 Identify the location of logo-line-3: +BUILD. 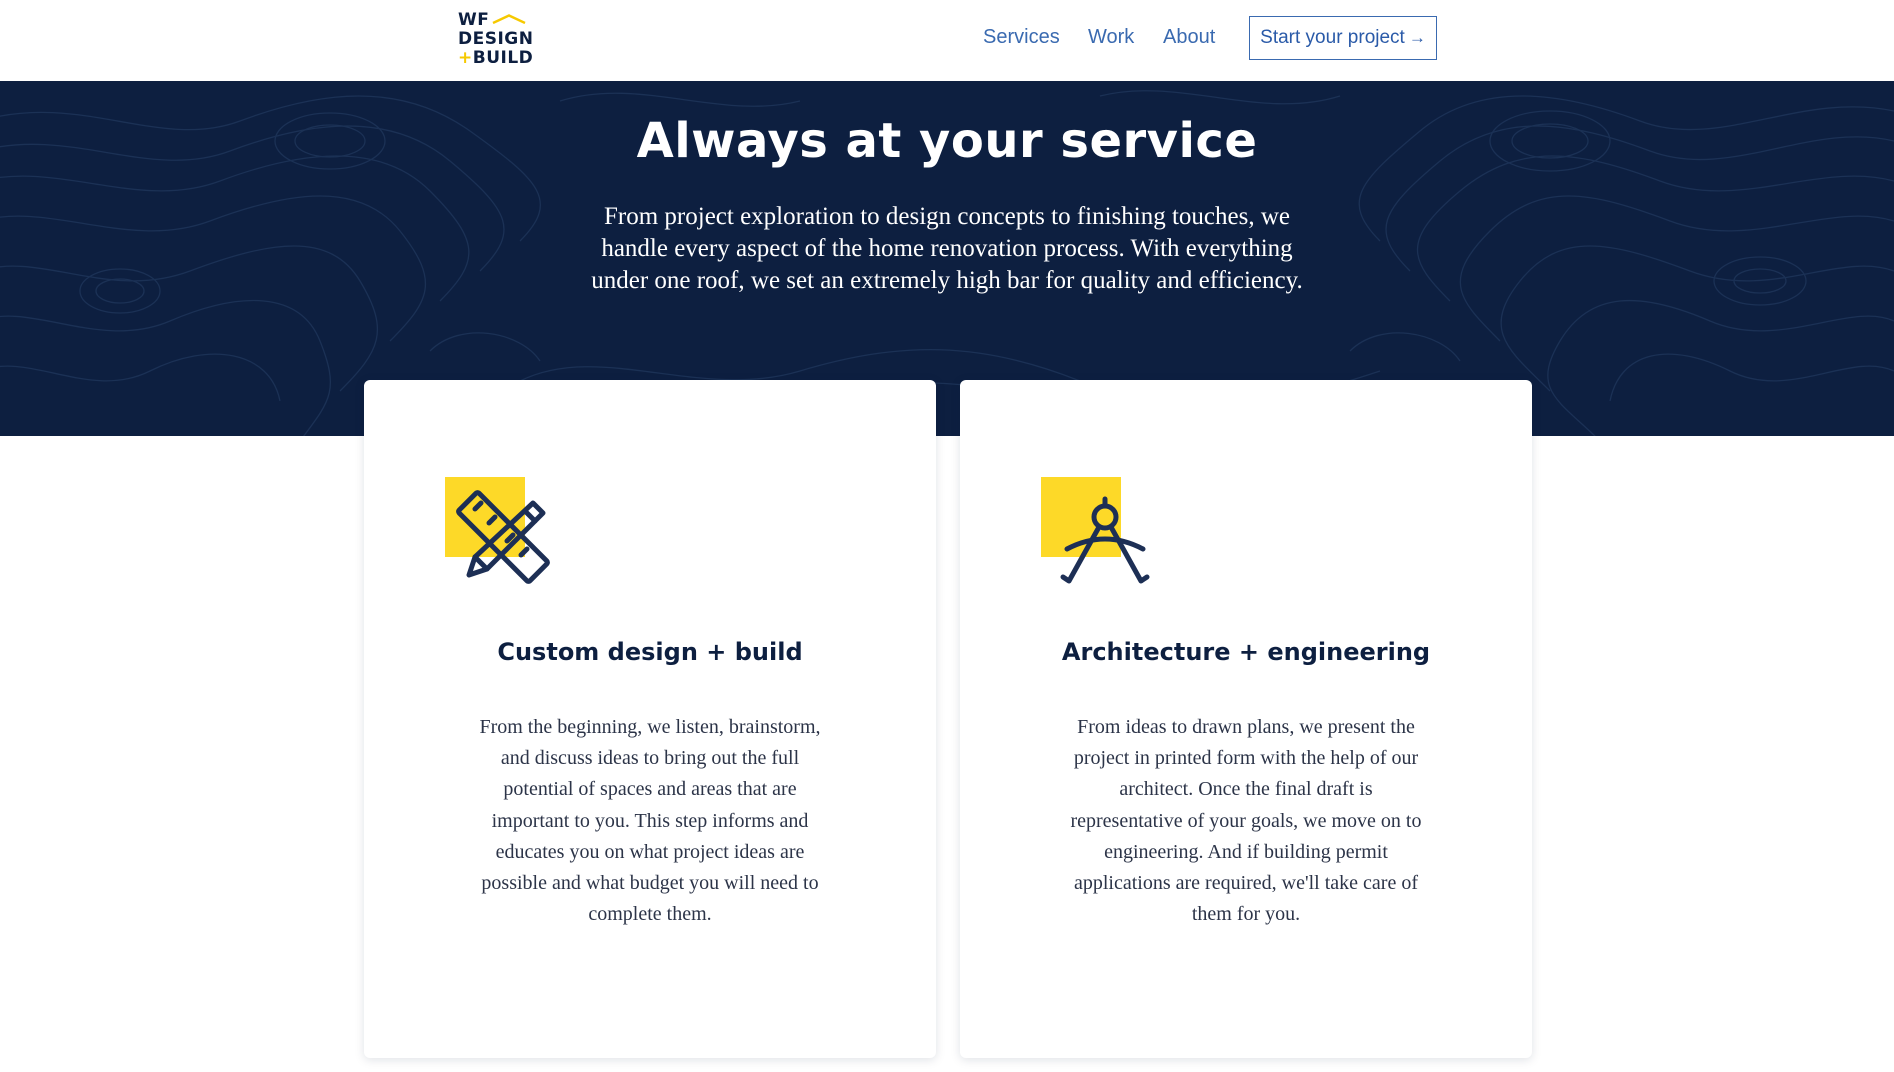
(496, 58).